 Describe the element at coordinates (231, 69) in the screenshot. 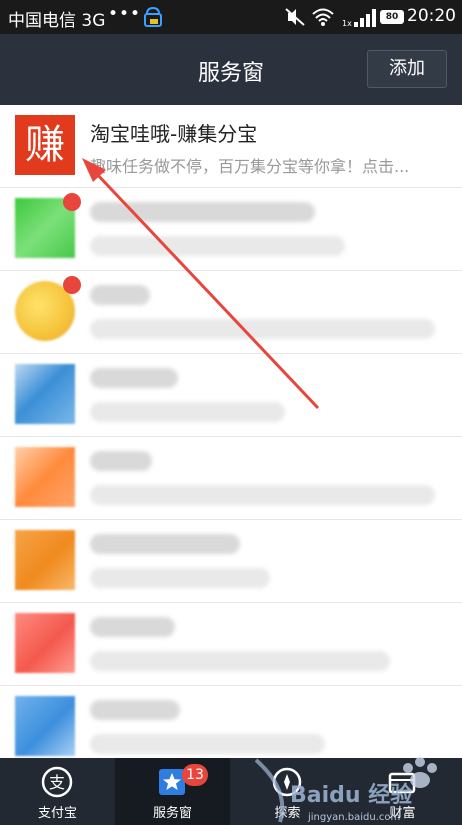

I see `page-header: 服务窗 添加` at that location.